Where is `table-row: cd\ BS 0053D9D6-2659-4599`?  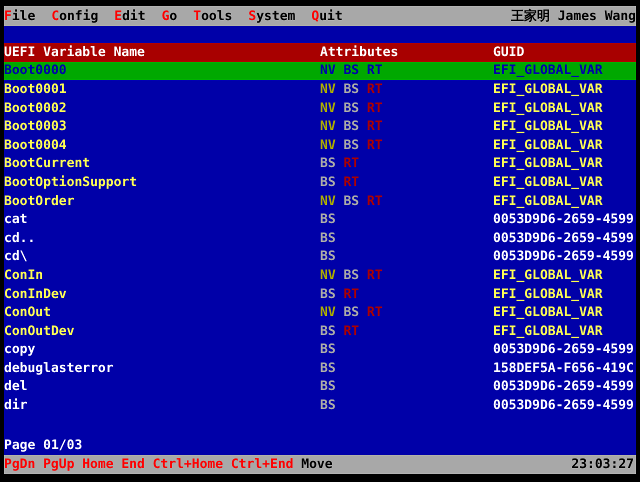 table-row: cd\ BS 0053D9D6-2659-4599 is located at coordinates (320, 257).